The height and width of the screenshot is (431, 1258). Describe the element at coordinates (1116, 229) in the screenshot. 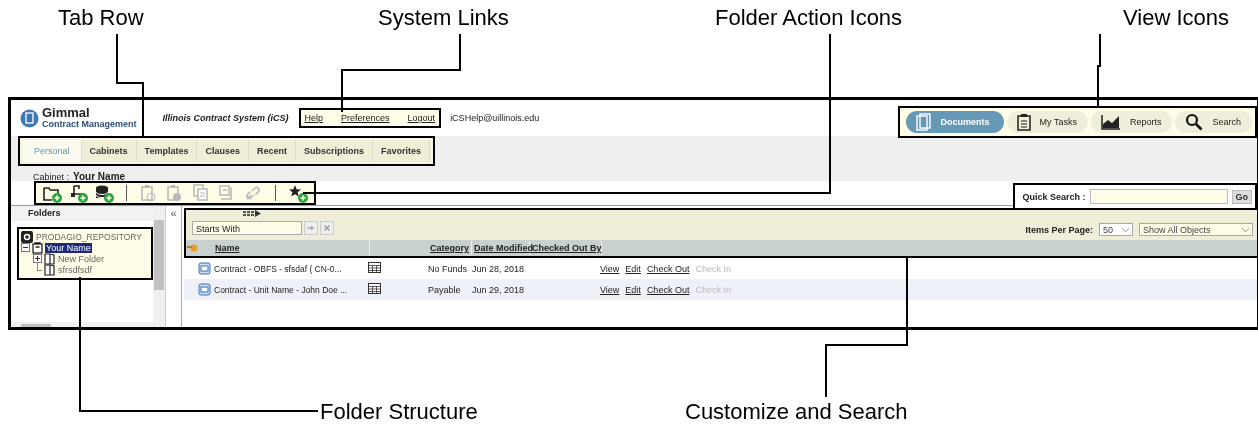

I see `items-per-page-dropdown: 50` at that location.